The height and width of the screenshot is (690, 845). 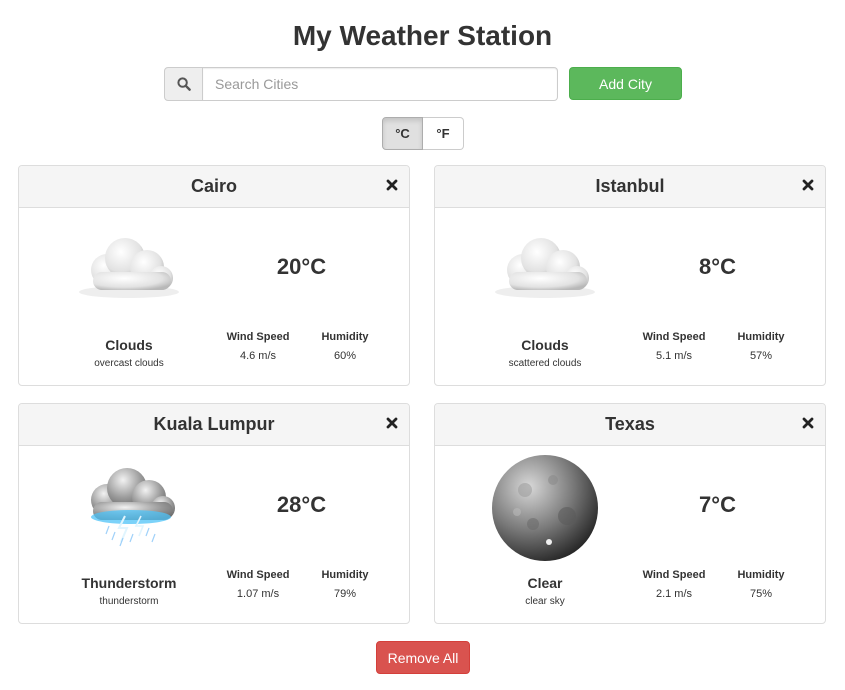 What do you see at coordinates (129, 583) in the screenshot?
I see `condition: Thunderstorm` at bounding box center [129, 583].